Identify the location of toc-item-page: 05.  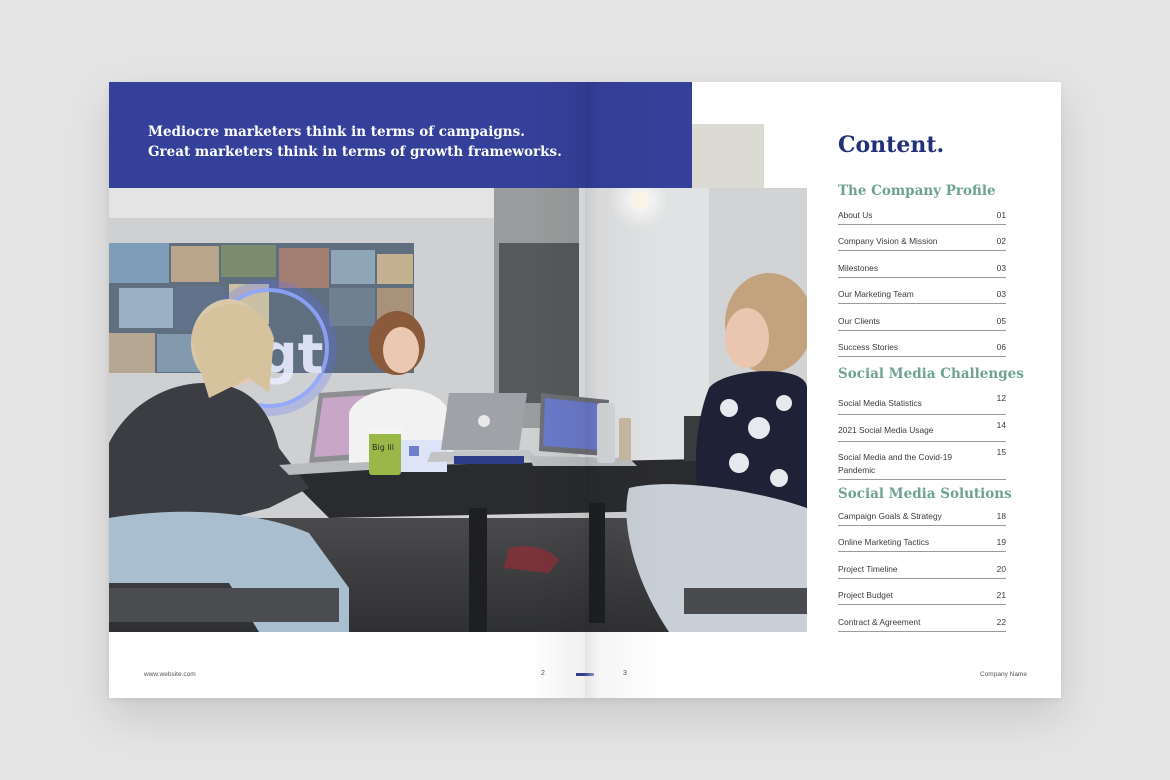
(1001, 321).